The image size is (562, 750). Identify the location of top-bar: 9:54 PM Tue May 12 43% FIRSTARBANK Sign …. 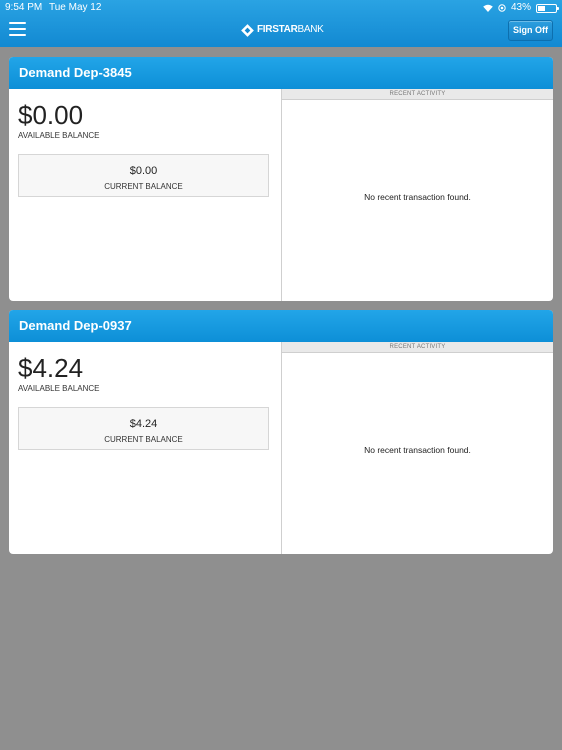
(281, 23).